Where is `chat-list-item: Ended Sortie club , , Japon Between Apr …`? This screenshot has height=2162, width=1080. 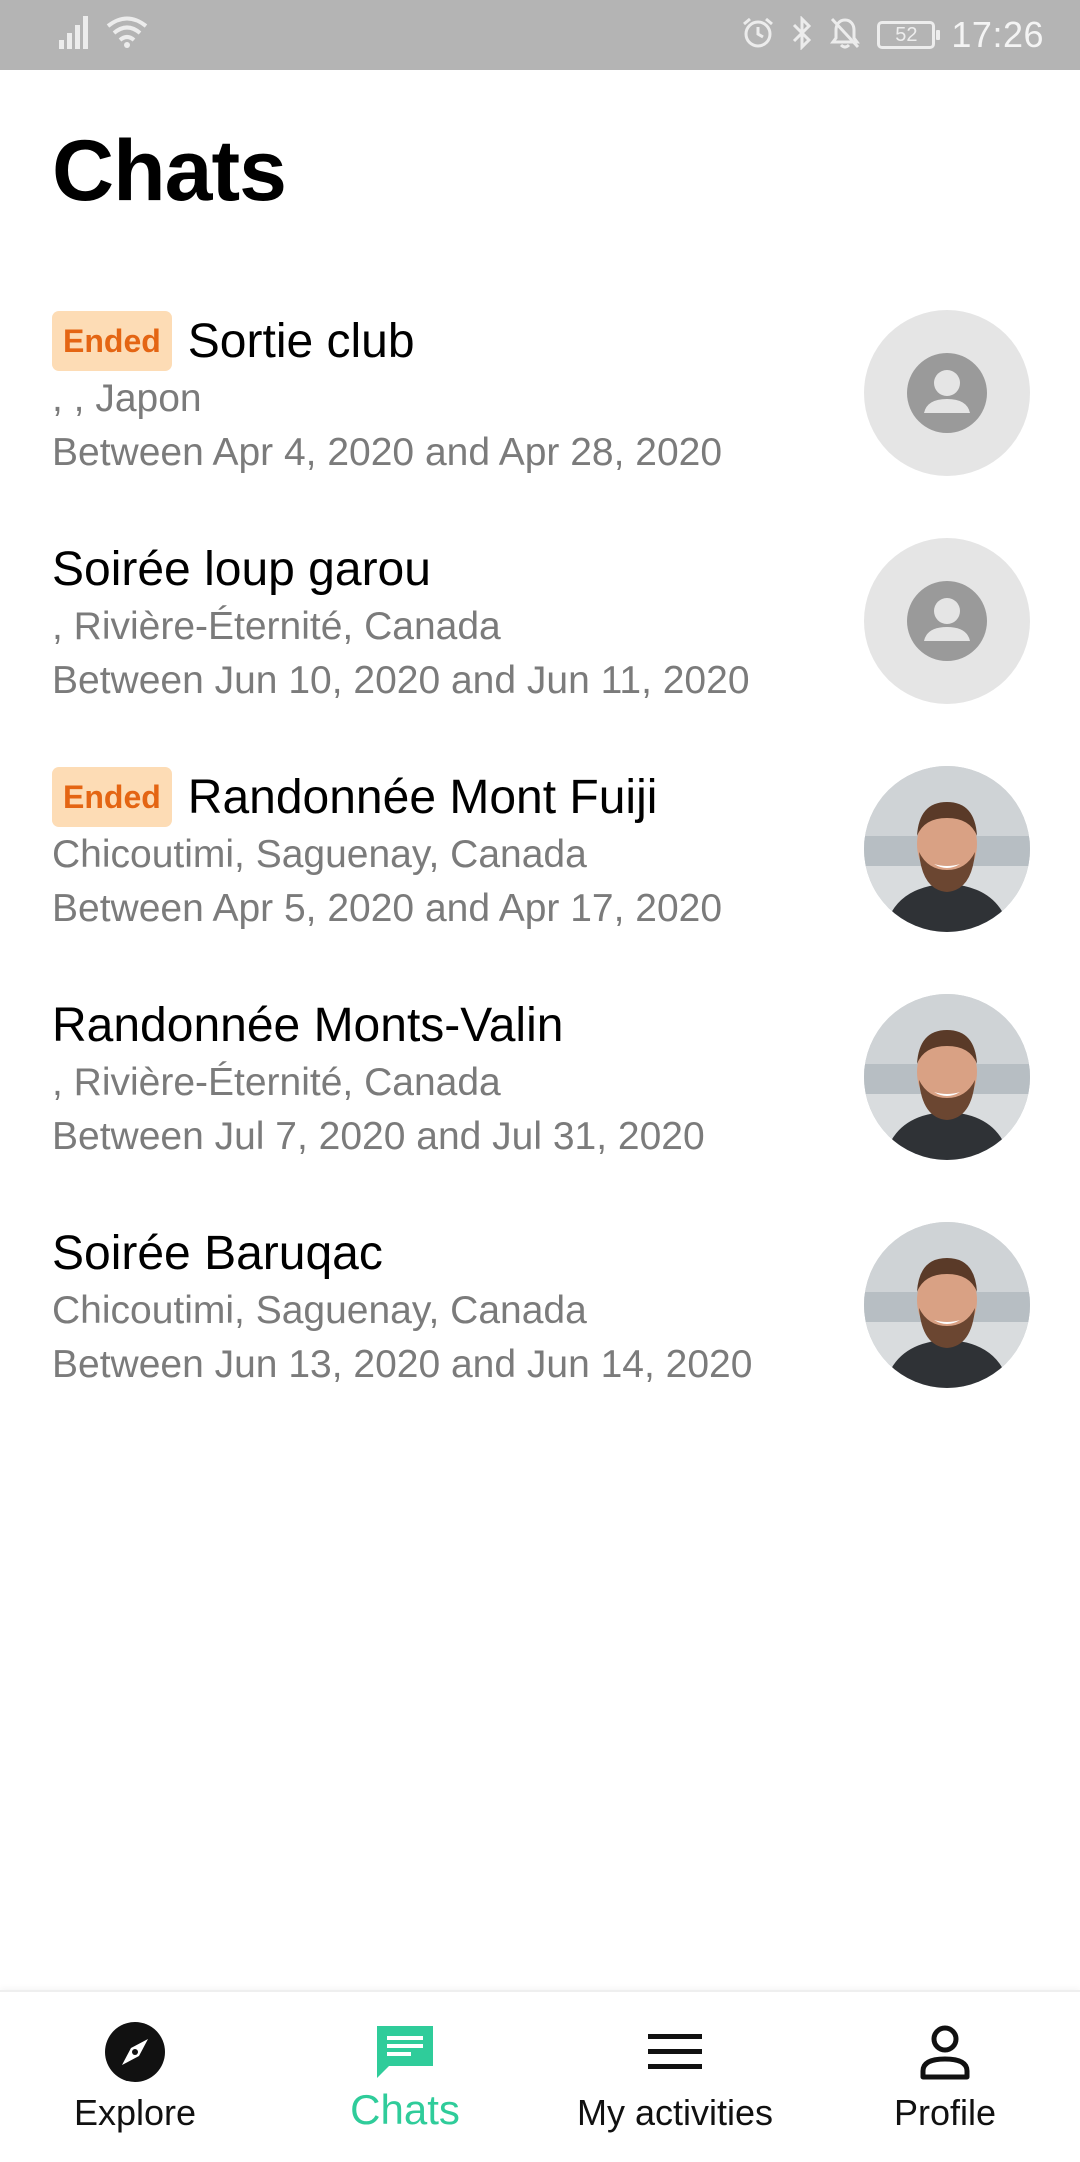 chat-list-item: Ended Sortie club , , Japon Between Apr … is located at coordinates (540, 414).